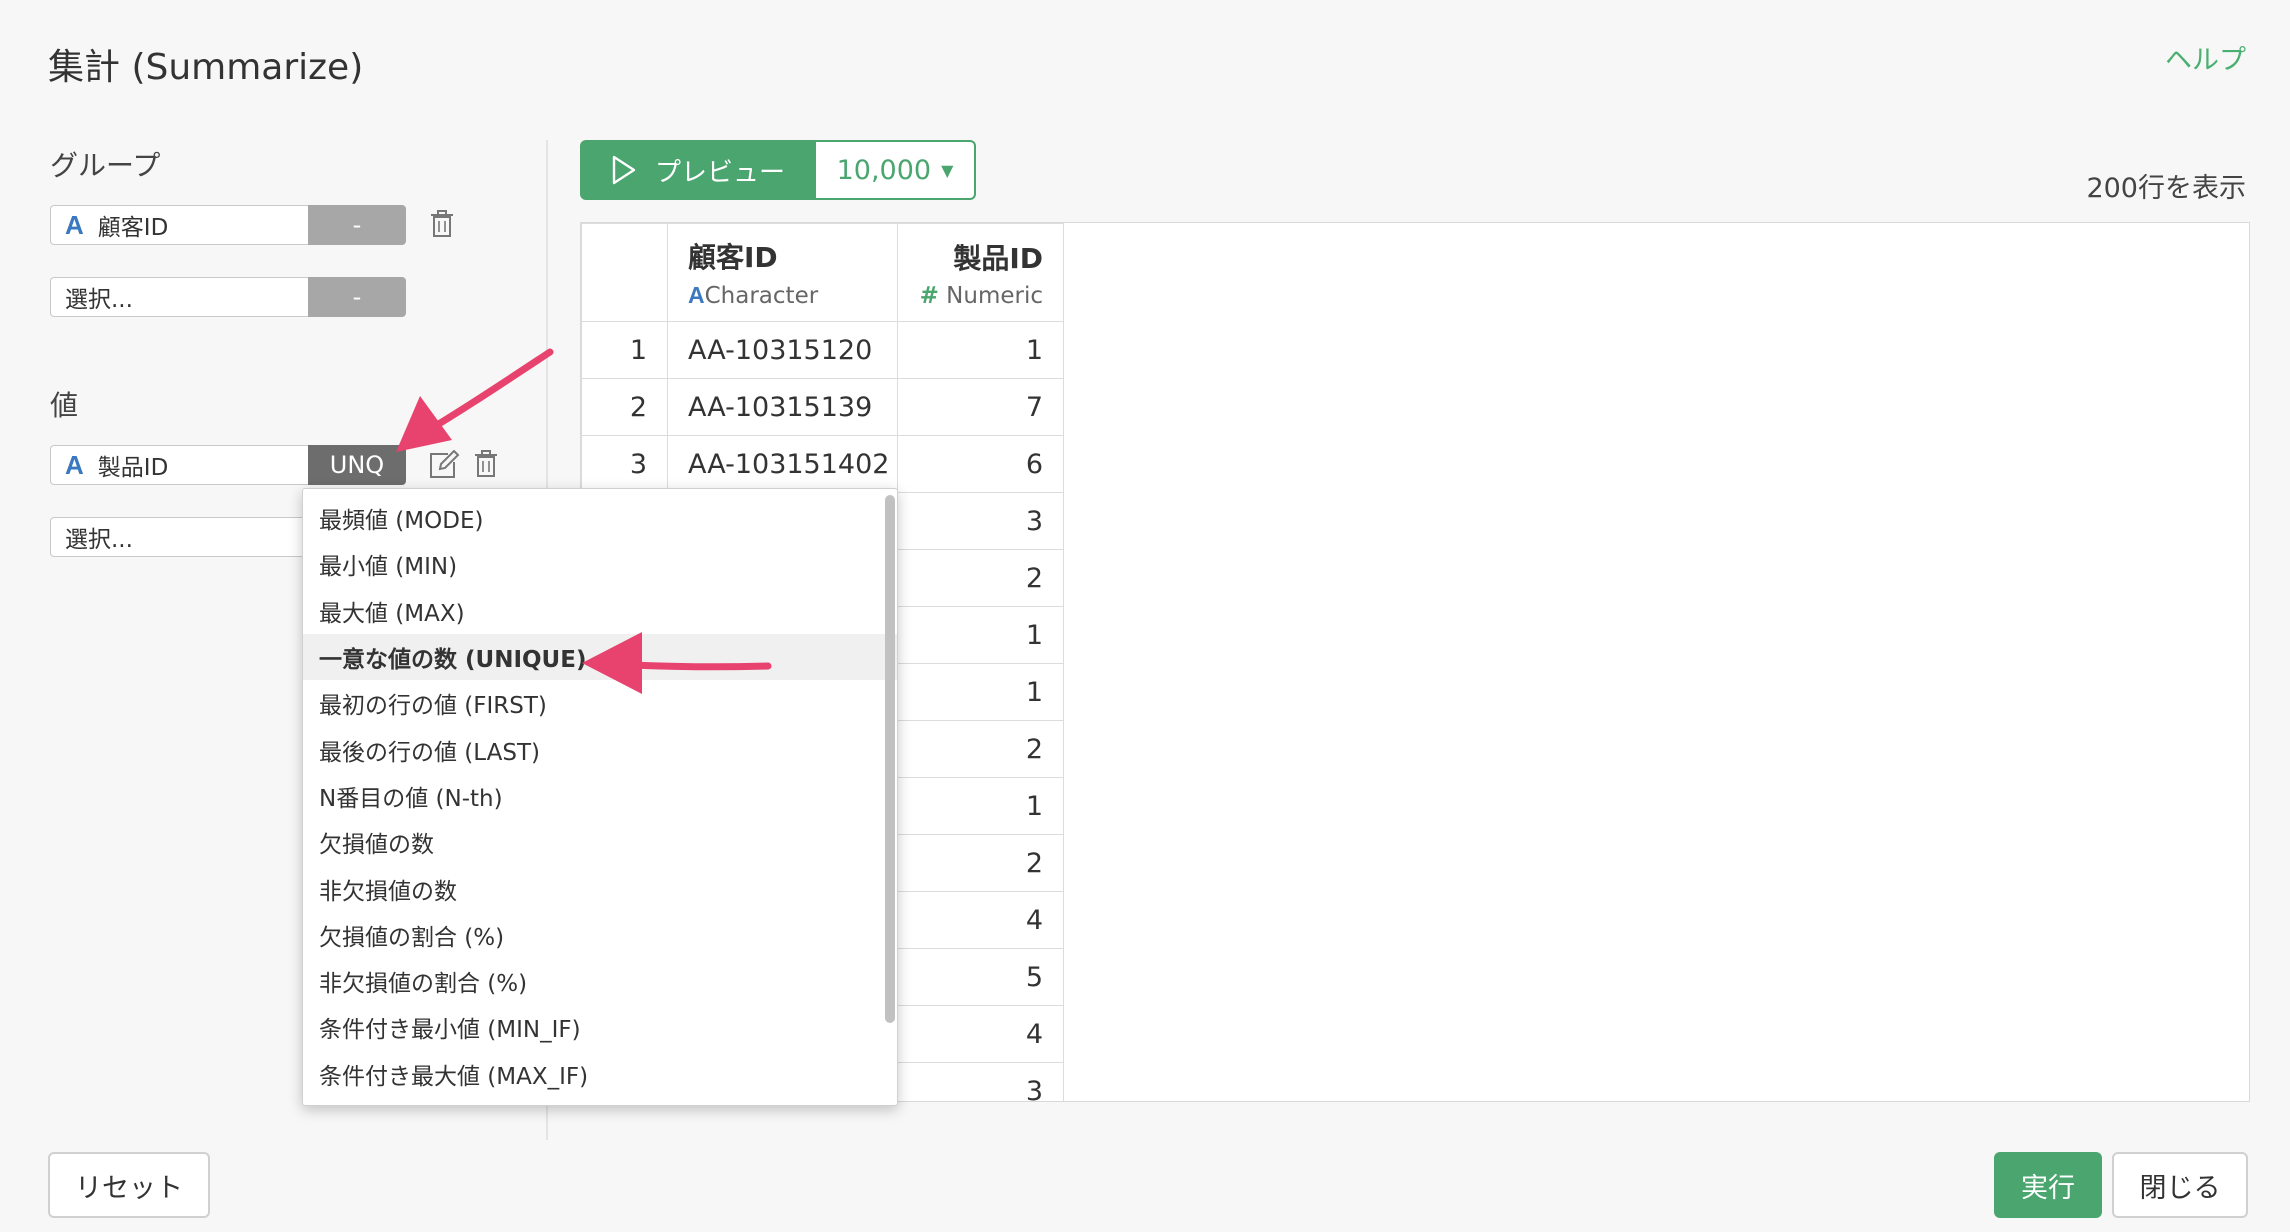 This screenshot has width=2290, height=1232. I want to click on column-header-customer-id: 顧客ID ACharacter, so click(782, 272).